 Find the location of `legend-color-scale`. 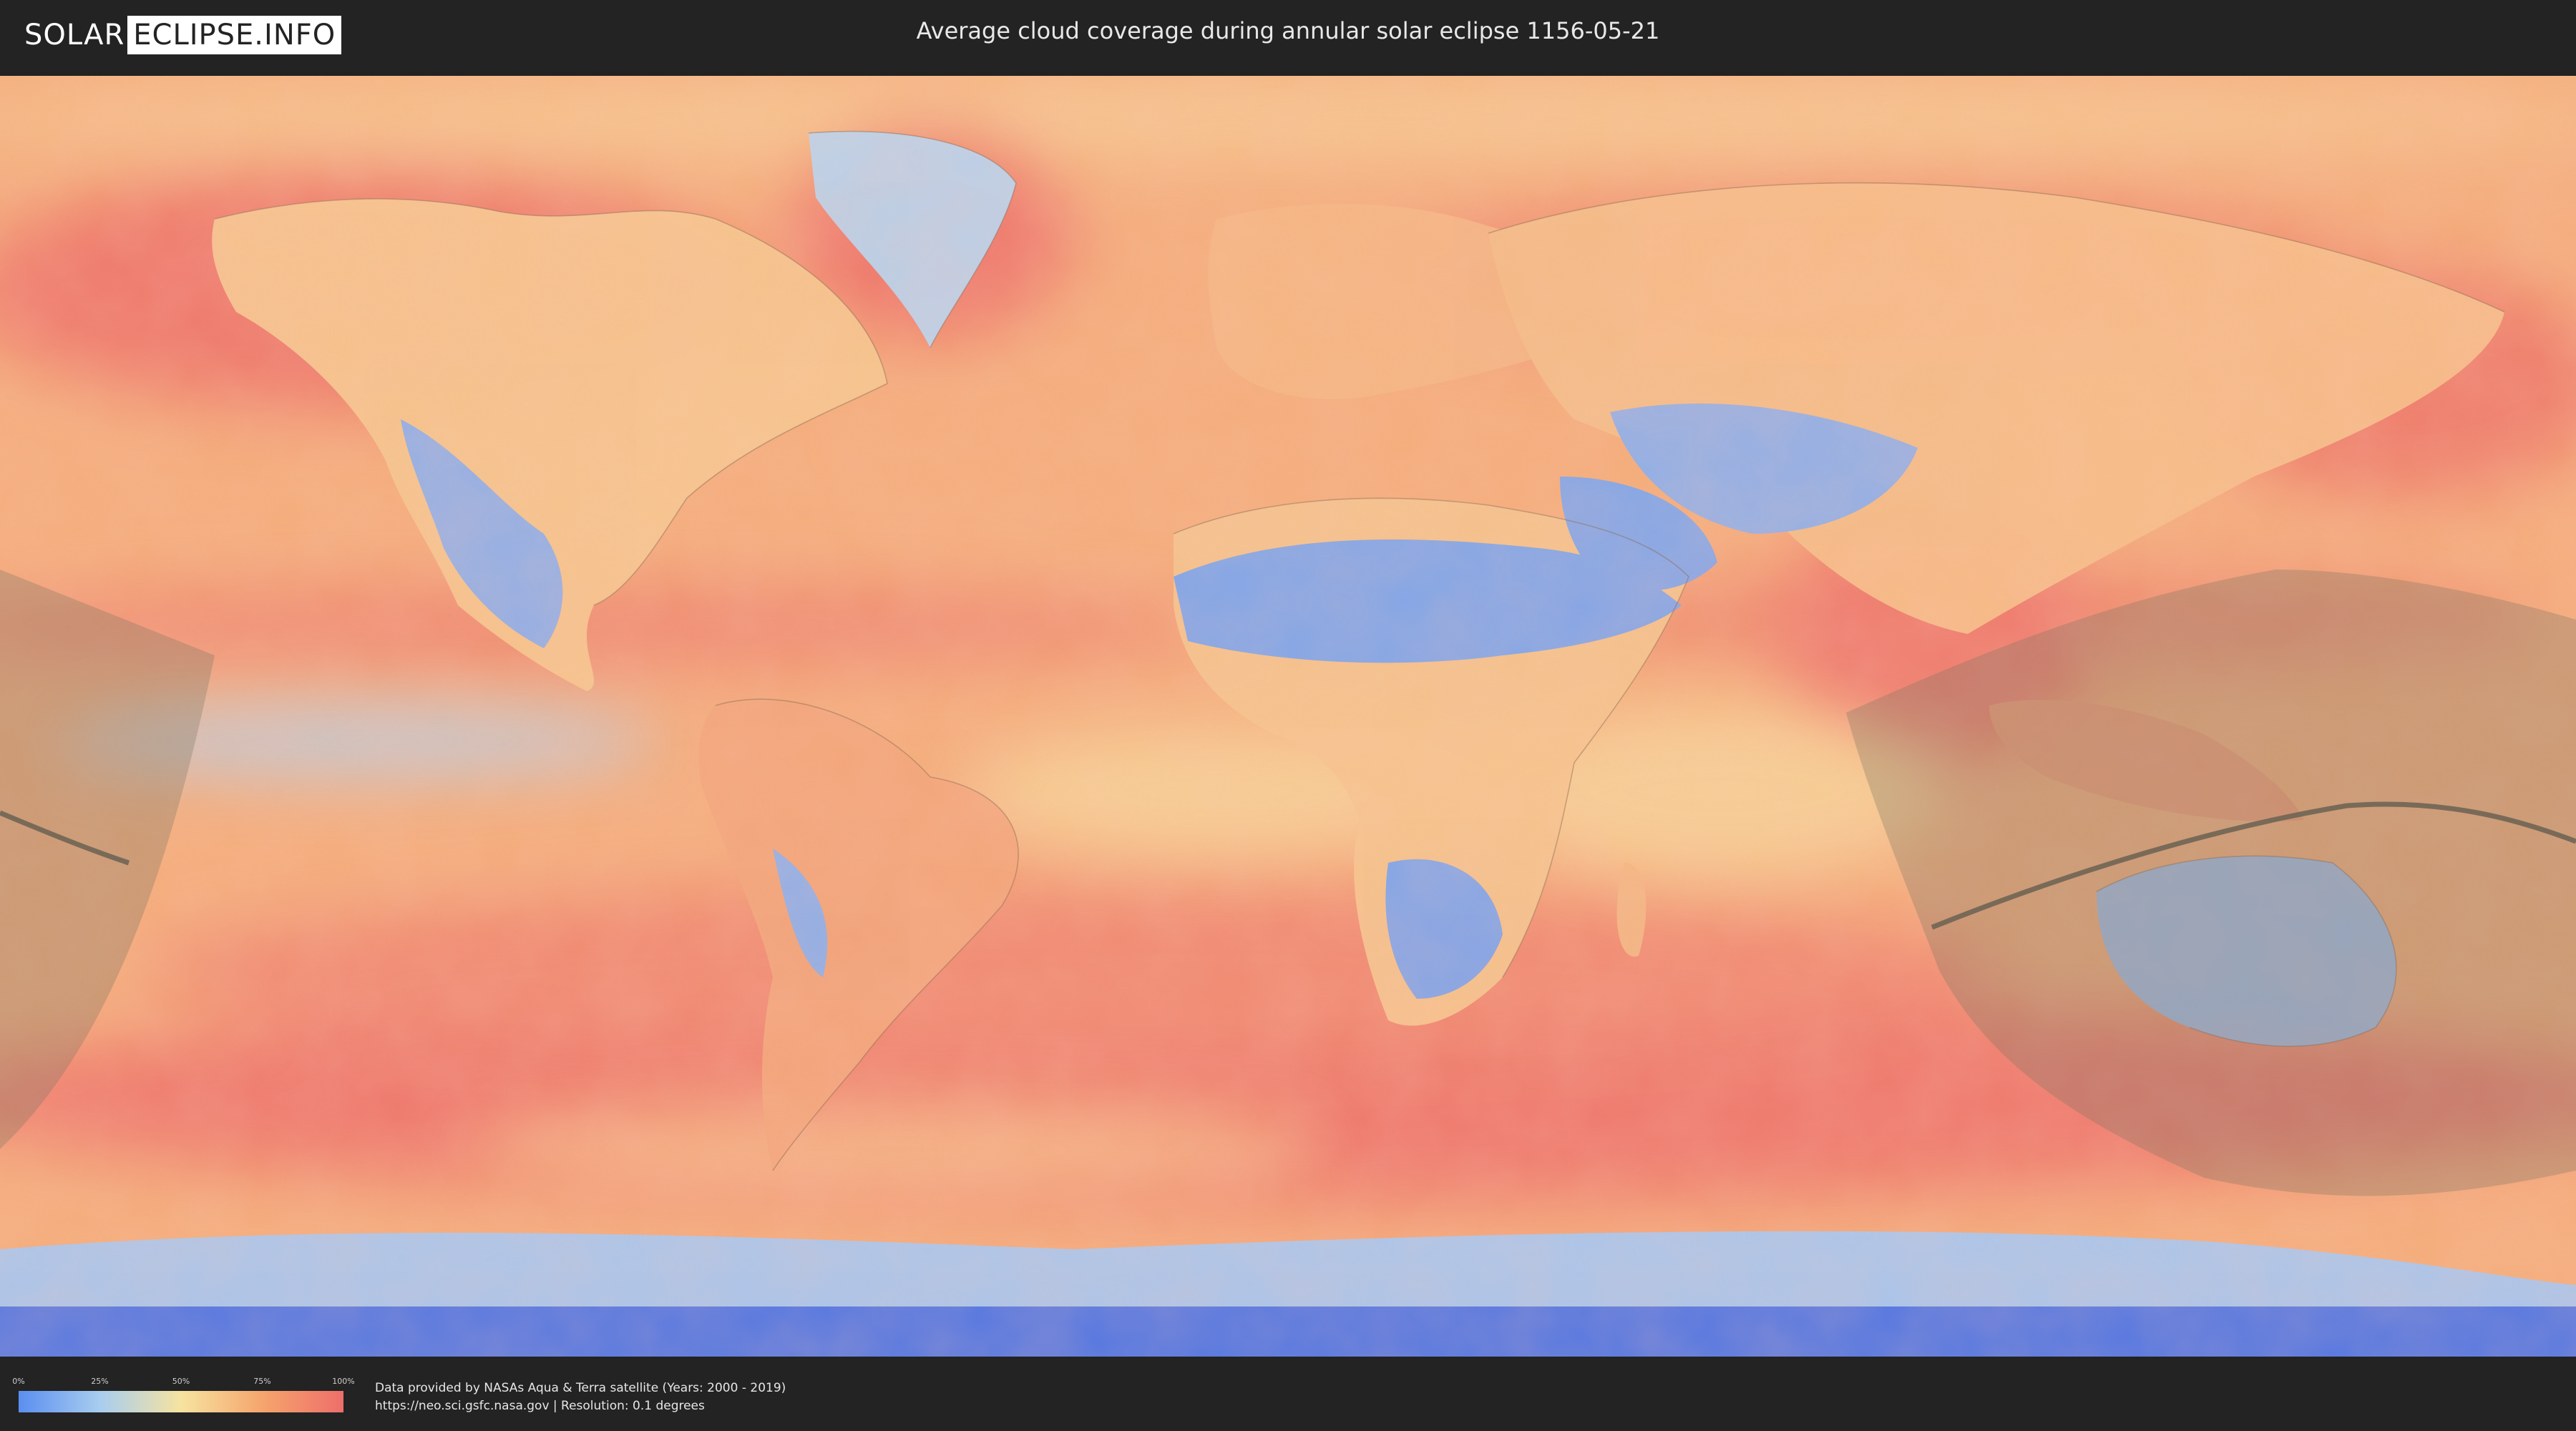

legend-color-scale is located at coordinates (181, 1402).